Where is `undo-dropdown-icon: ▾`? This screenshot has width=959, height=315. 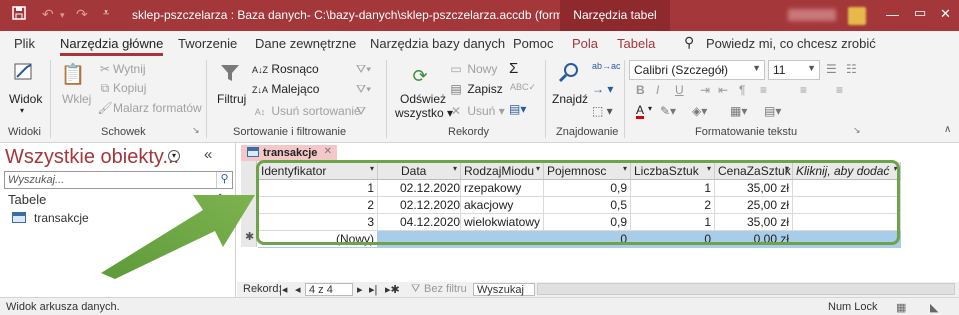
undo-dropdown-icon: ▾ is located at coordinates (62, 15).